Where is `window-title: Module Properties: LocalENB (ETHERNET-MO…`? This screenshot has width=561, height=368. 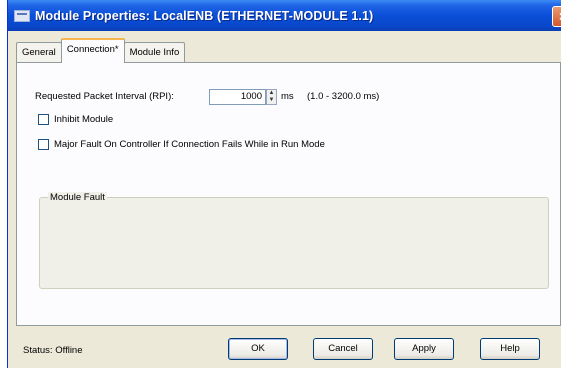
window-title: Module Properties: LocalENB (ETHERNET-MO… is located at coordinates (204, 15).